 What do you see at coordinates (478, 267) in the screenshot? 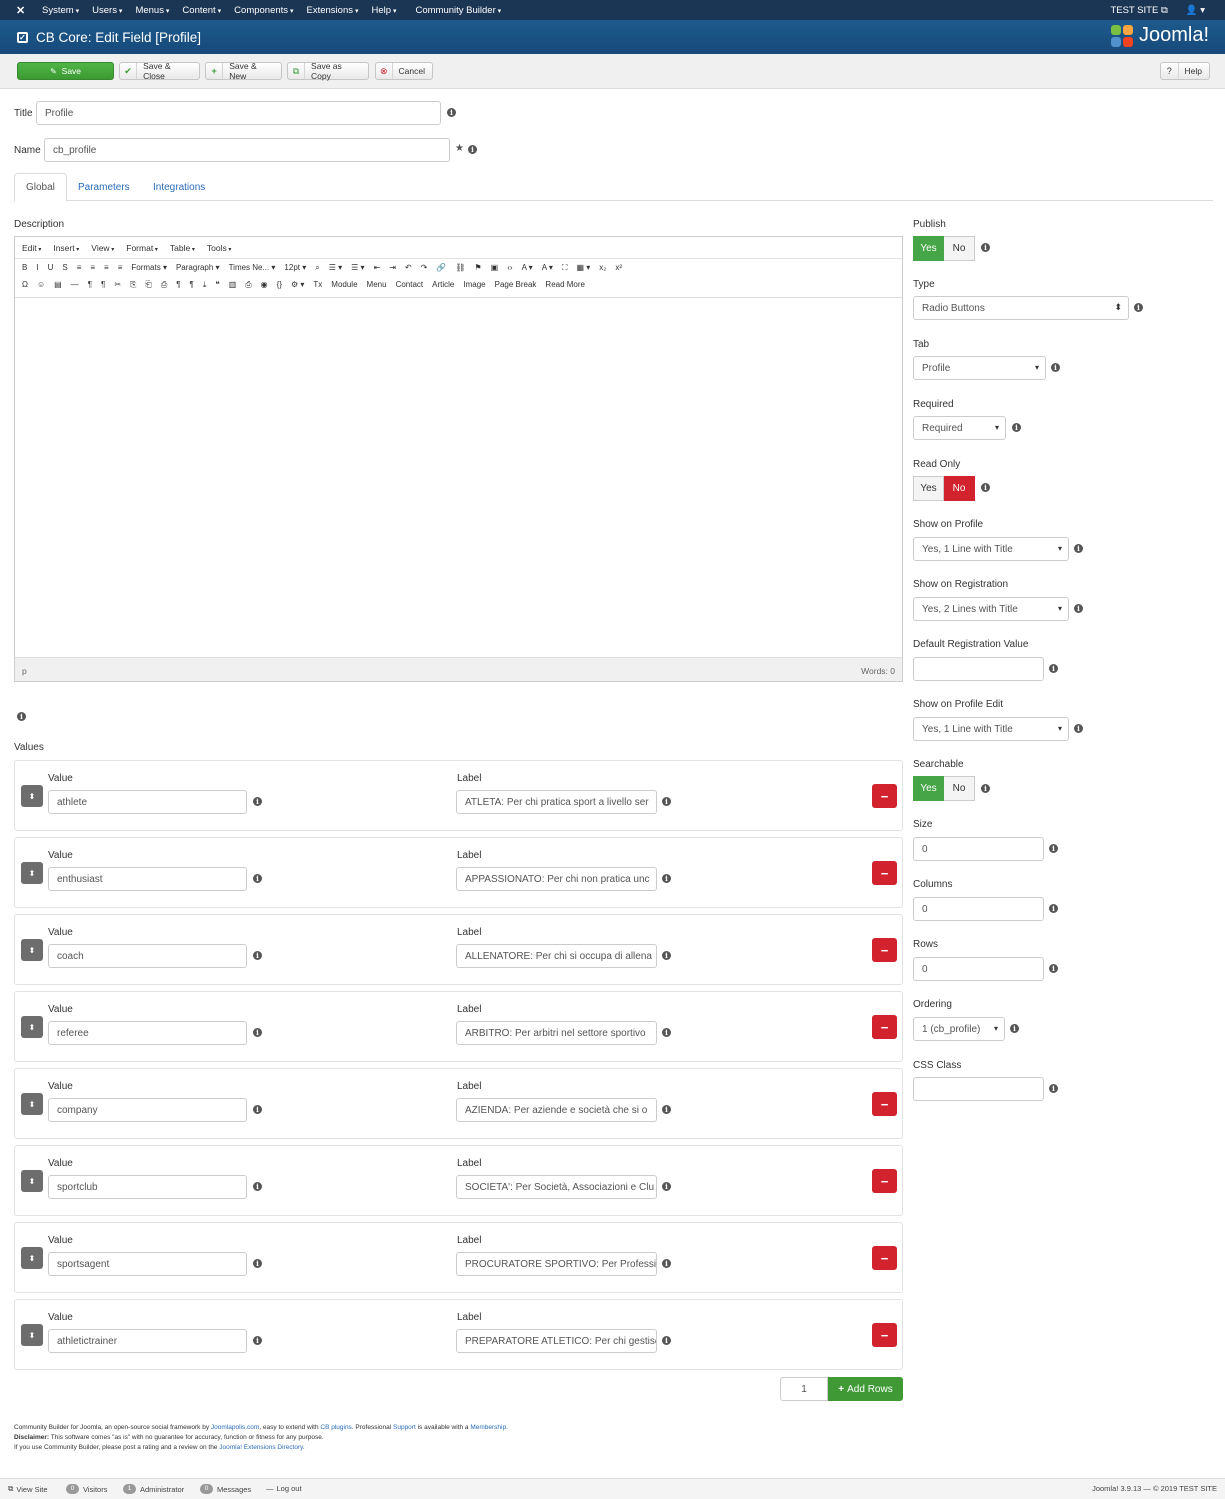
I see `editor-tool-button: ⚑` at bounding box center [478, 267].